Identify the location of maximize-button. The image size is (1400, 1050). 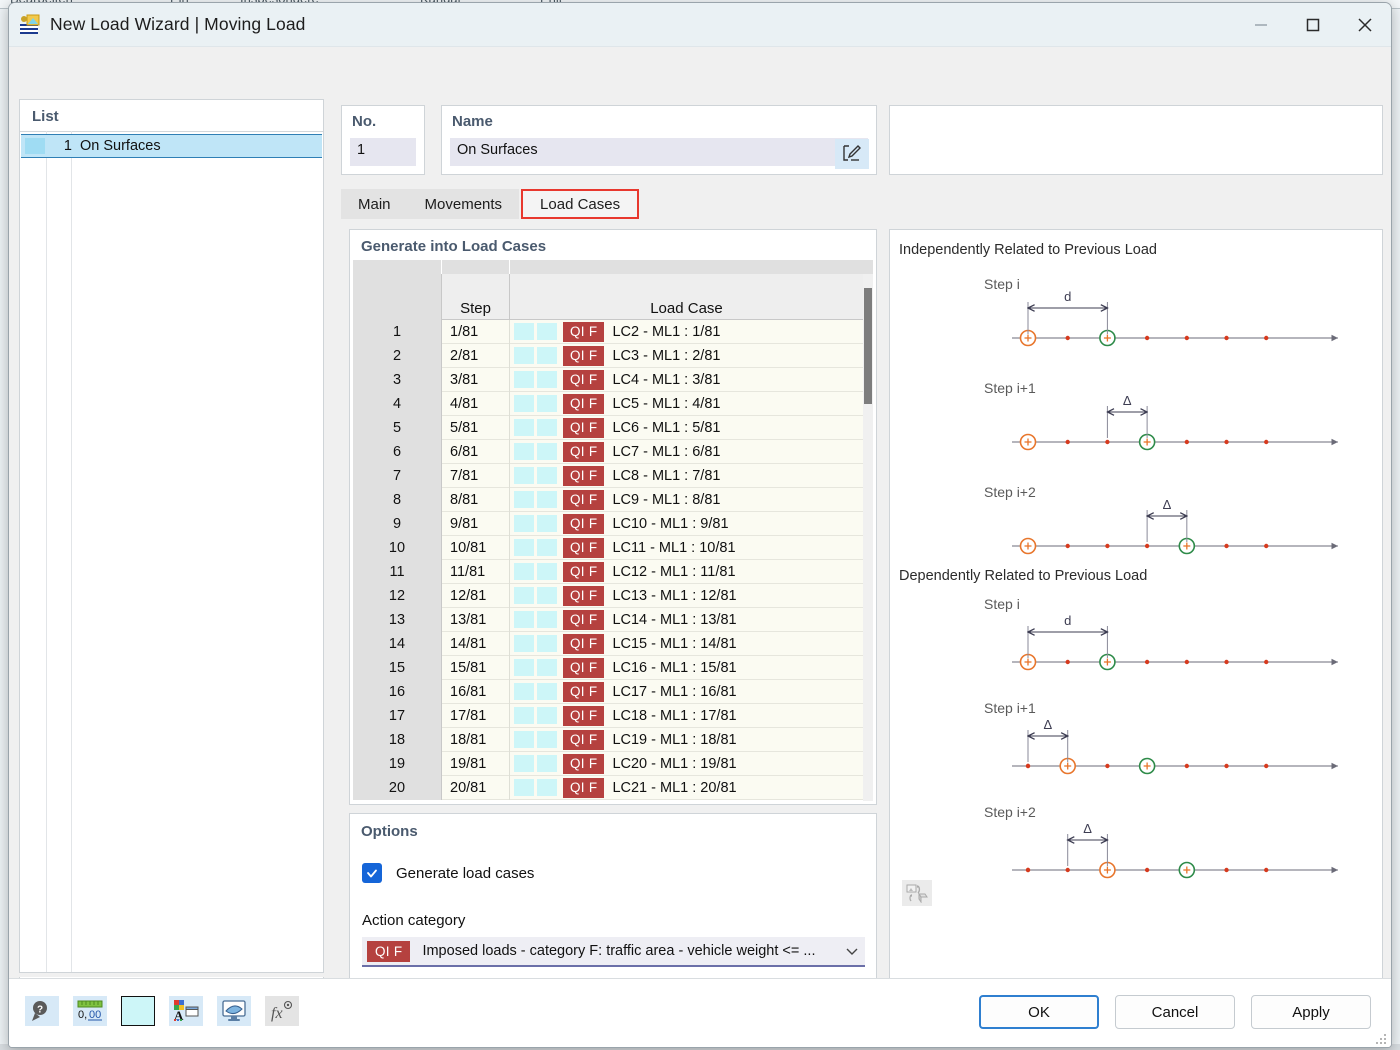
(1313, 25).